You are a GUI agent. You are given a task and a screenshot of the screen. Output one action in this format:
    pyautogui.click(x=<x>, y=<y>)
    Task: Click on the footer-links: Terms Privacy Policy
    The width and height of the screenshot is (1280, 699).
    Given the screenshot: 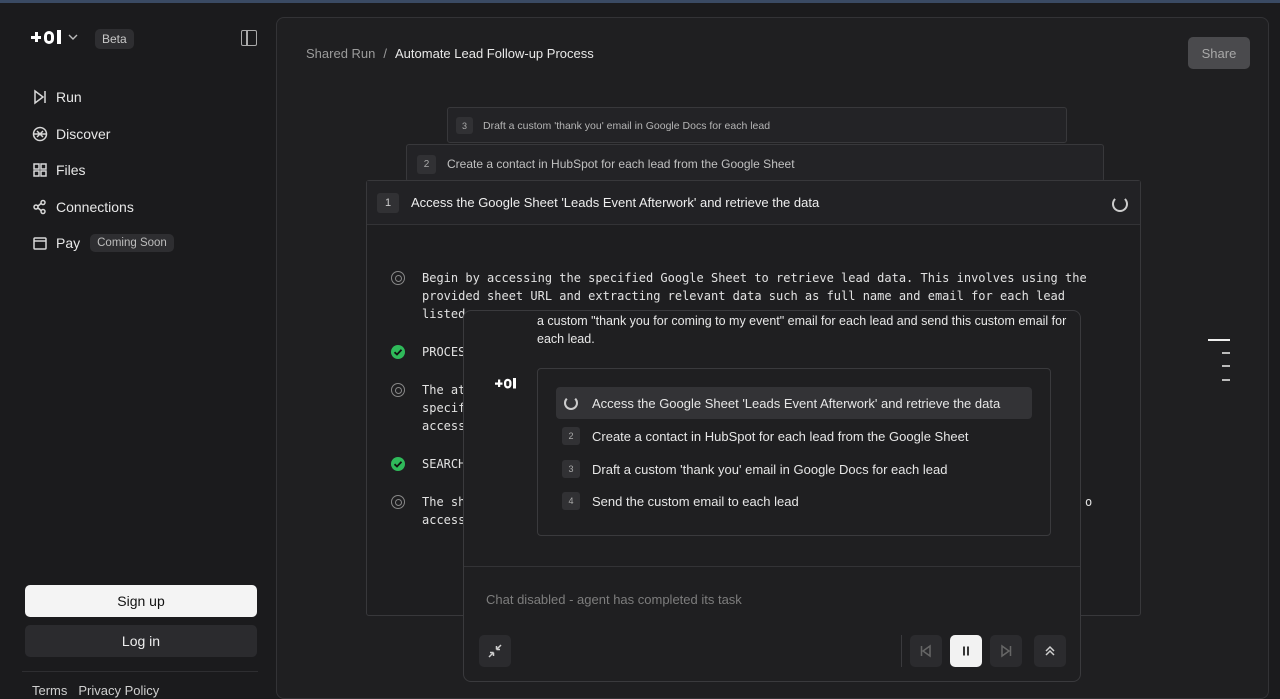 What is the action you would take?
    pyautogui.click(x=95, y=690)
    